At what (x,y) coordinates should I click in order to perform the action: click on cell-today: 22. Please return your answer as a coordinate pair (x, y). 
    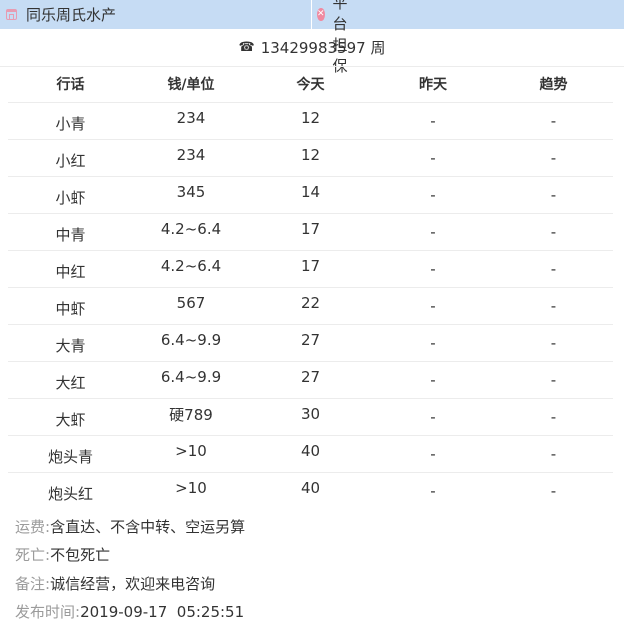
    Looking at the image, I should click on (310, 306).